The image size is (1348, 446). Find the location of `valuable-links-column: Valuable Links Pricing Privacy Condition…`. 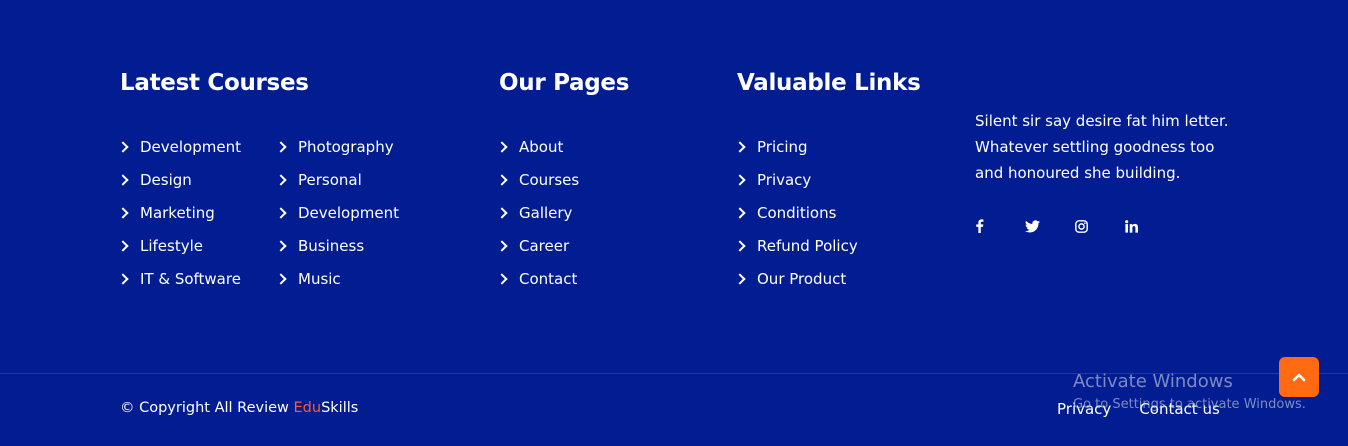

valuable-links-column: Valuable Links Pricing Privacy Condition… is located at coordinates (827, 178).